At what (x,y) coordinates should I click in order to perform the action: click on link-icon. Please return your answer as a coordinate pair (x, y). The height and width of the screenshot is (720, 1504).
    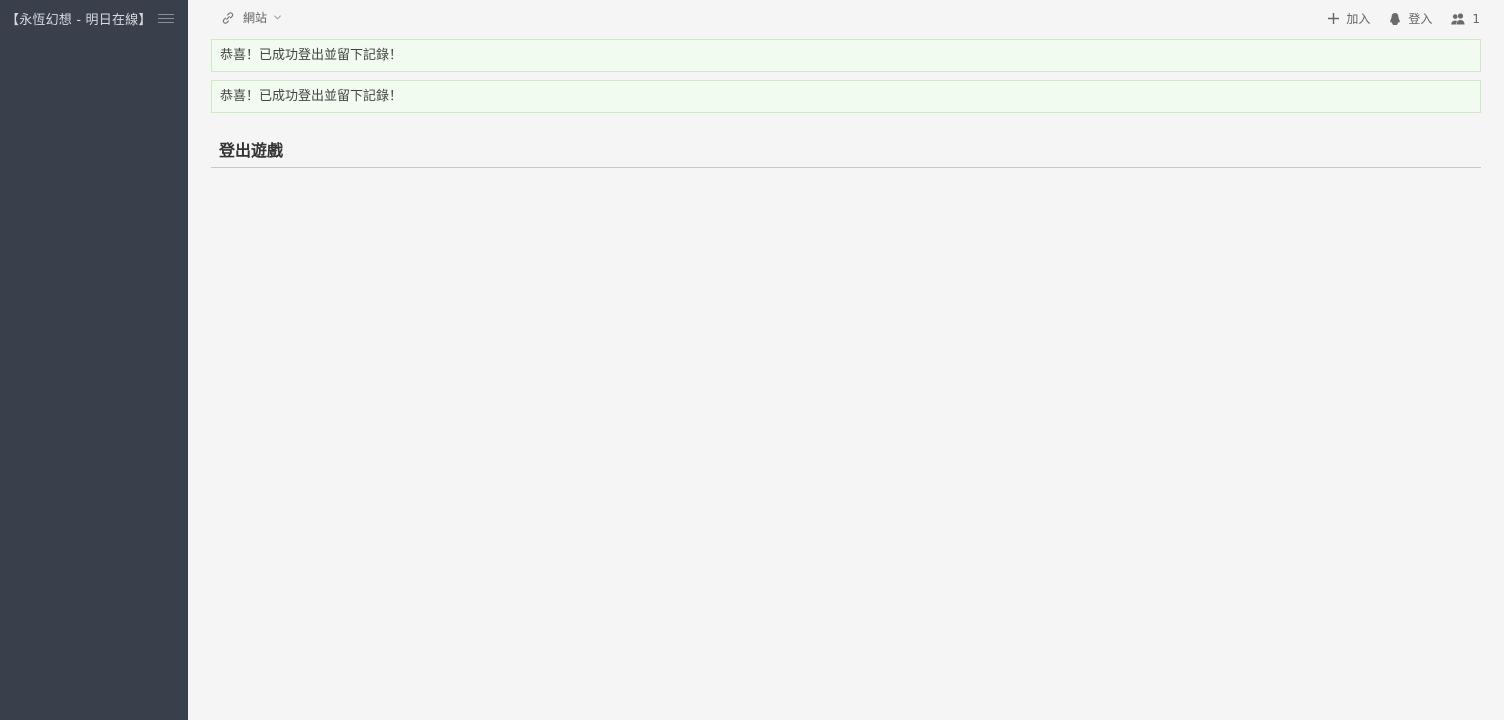
    Looking at the image, I should click on (228, 17).